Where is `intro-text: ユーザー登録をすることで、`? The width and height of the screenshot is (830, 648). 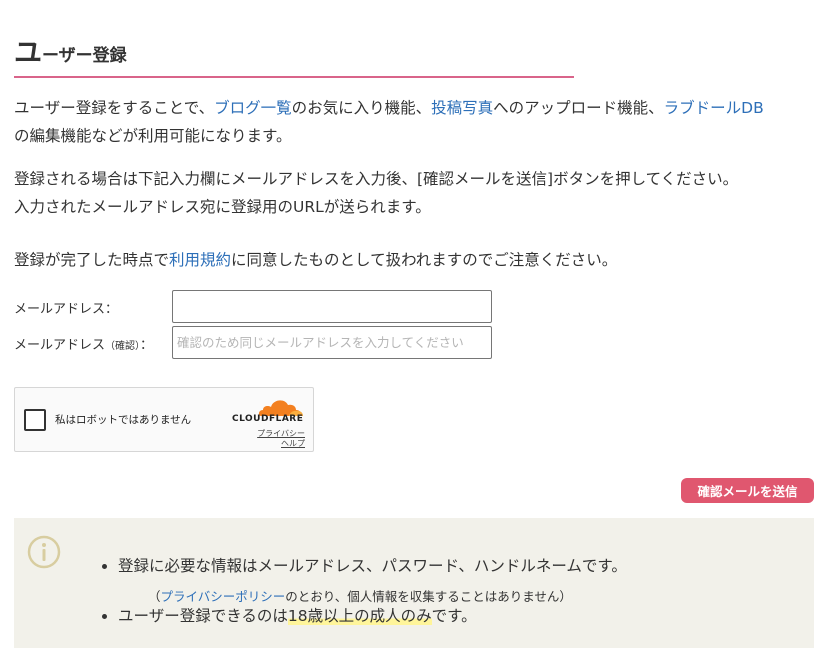
intro-text: ユーザー登録をすることで、 is located at coordinates (114, 108).